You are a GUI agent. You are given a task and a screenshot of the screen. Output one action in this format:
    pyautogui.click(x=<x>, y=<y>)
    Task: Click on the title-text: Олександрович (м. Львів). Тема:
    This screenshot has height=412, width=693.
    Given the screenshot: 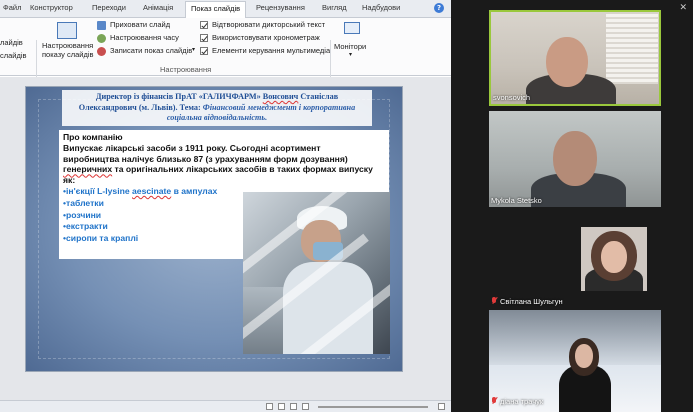 What is the action you would take?
    pyautogui.click(x=140, y=107)
    